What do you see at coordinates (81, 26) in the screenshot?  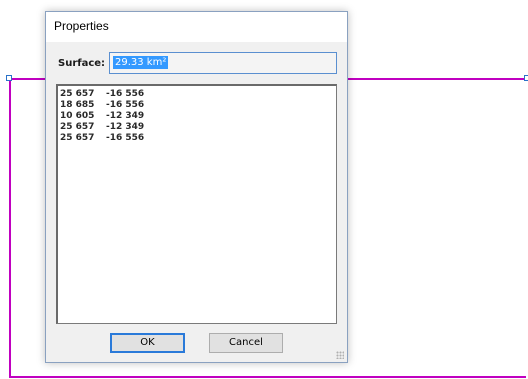 I see `dialog-title: Properties` at bounding box center [81, 26].